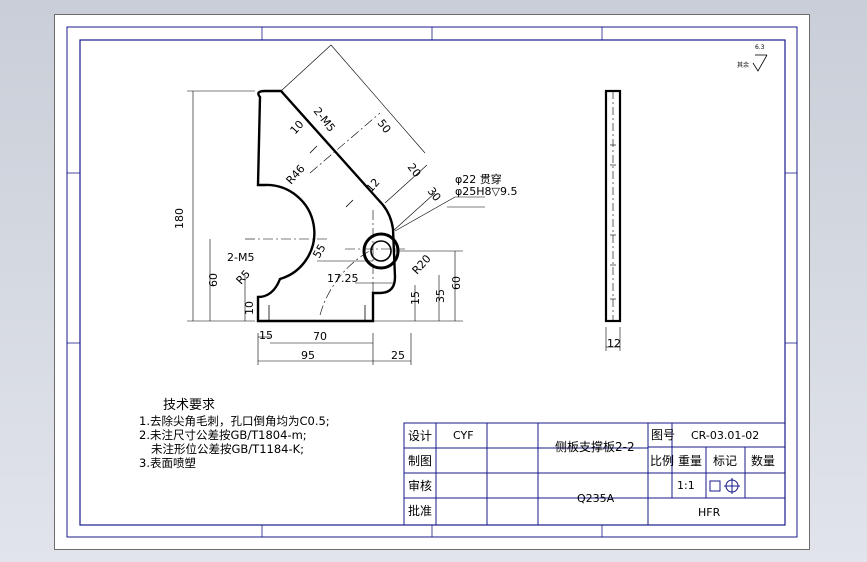 This screenshot has width=867, height=562. I want to click on tech-req-item-1: 1.去除尖角毛刺，孔口倒角均为C0.5;, so click(234, 421).